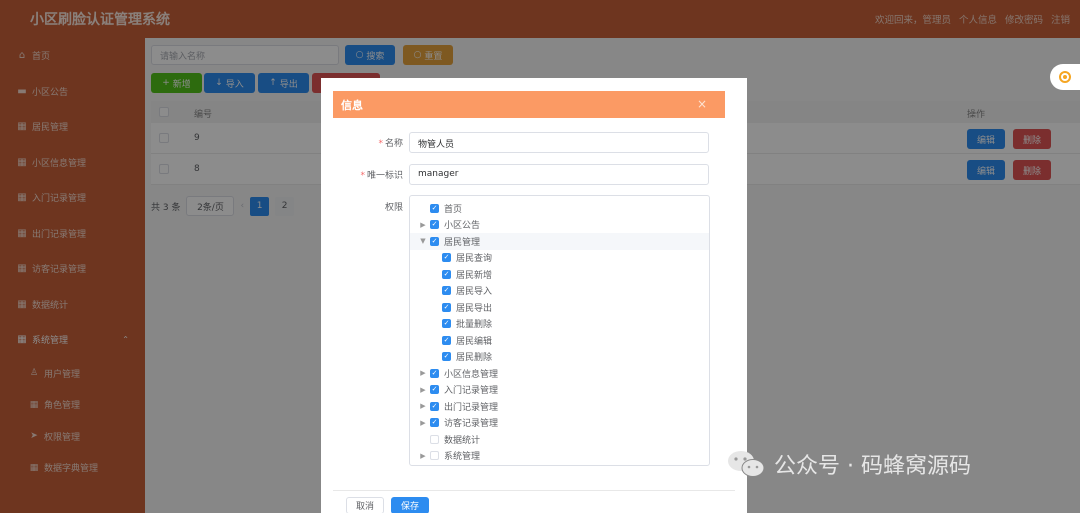 The width and height of the screenshot is (1080, 513). Describe the element at coordinates (559, 390) in the screenshot. I see `tree-node: ▶ ✓ 入门记录管理` at that location.